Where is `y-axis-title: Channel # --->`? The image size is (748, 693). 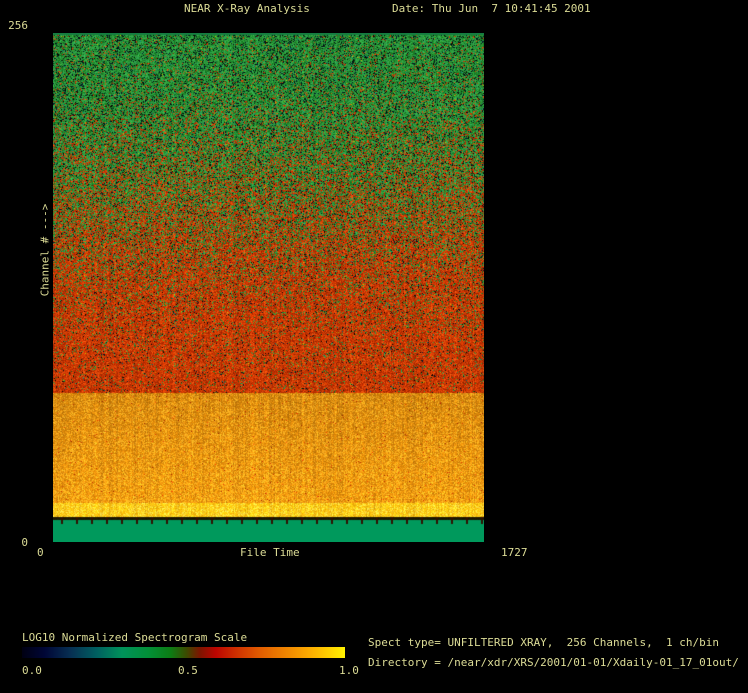 y-axis-title: Channel # ---> is located at coordinates (45, 250).